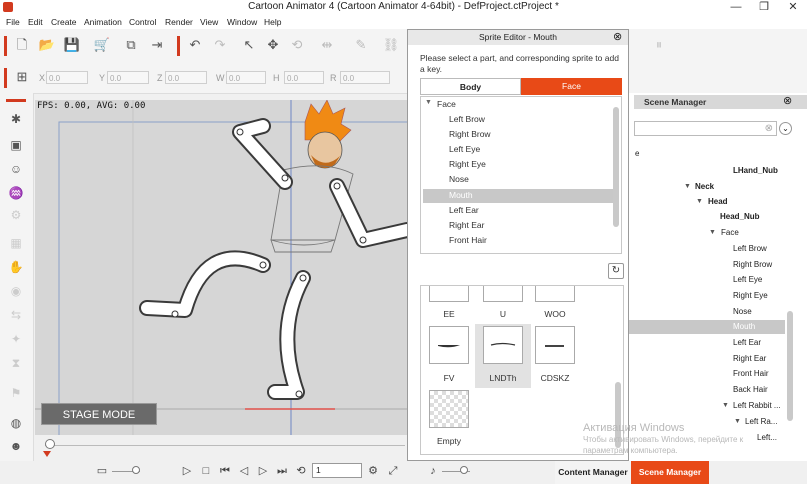 This screenshot has height=484, width=807. What do you see at coordinates (704, 186) in the screenshot?
I see `scene-node: Neck` at bounding box center [704, 186].